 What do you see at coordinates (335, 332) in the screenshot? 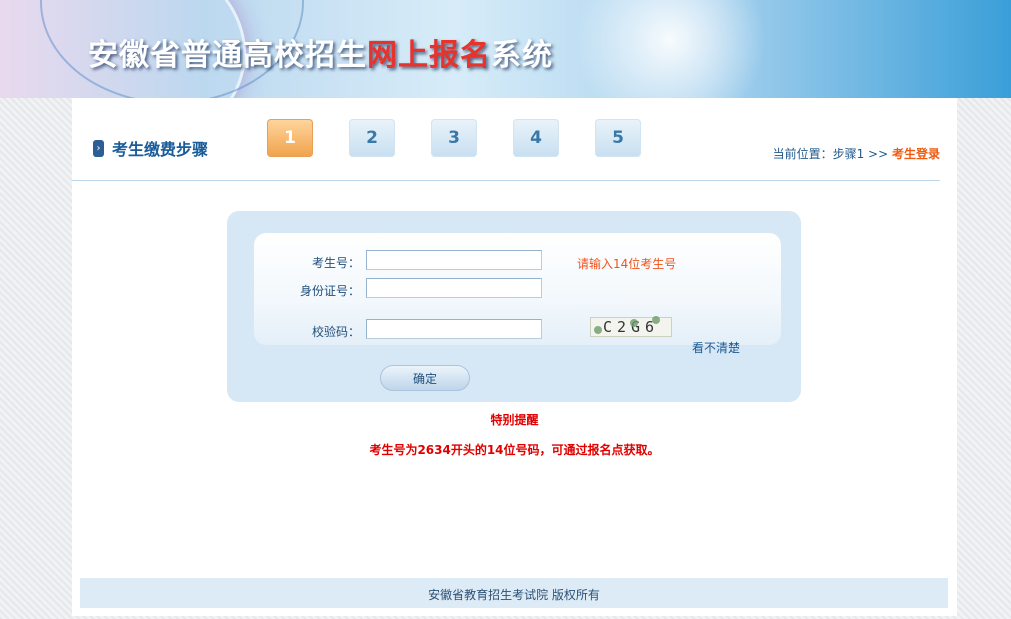
I see `captcha-label: 校验码：` at bounding box center [335, 332].